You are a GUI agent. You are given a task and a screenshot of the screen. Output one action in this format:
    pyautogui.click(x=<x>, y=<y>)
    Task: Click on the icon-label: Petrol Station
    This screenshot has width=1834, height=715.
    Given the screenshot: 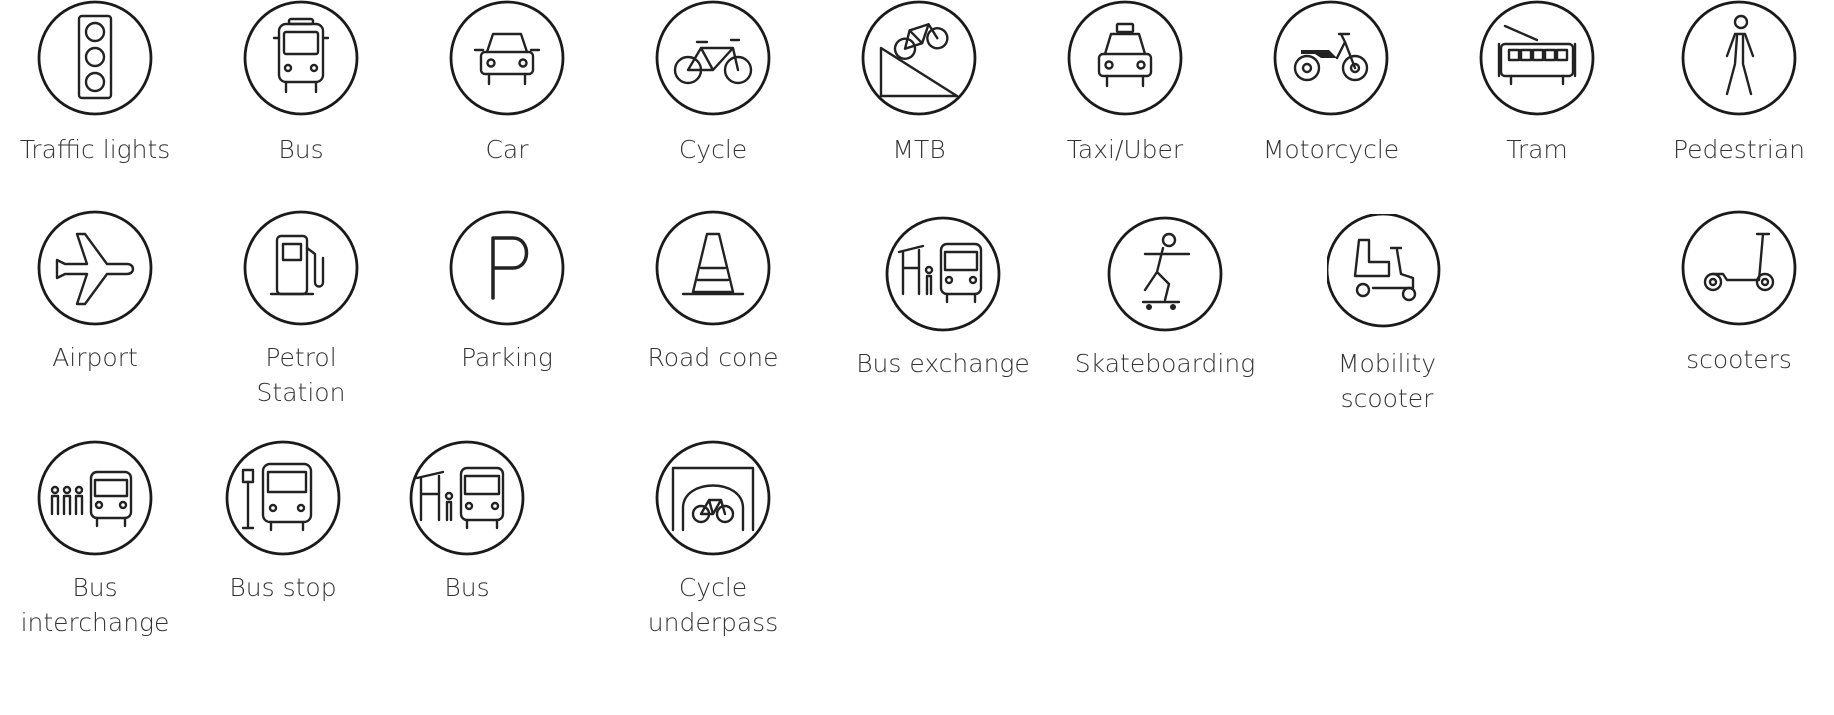 What is the action you would take?
    pyautogui.click(x=301, y=375)
    